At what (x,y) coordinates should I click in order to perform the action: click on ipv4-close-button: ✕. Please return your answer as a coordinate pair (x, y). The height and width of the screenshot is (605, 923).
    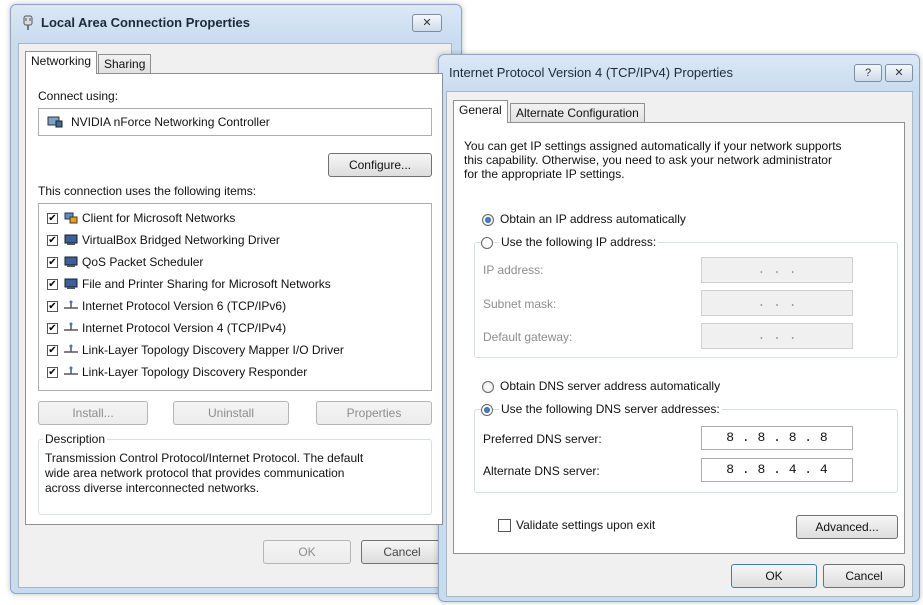
    Looking at the image, I should click on (899, 73).